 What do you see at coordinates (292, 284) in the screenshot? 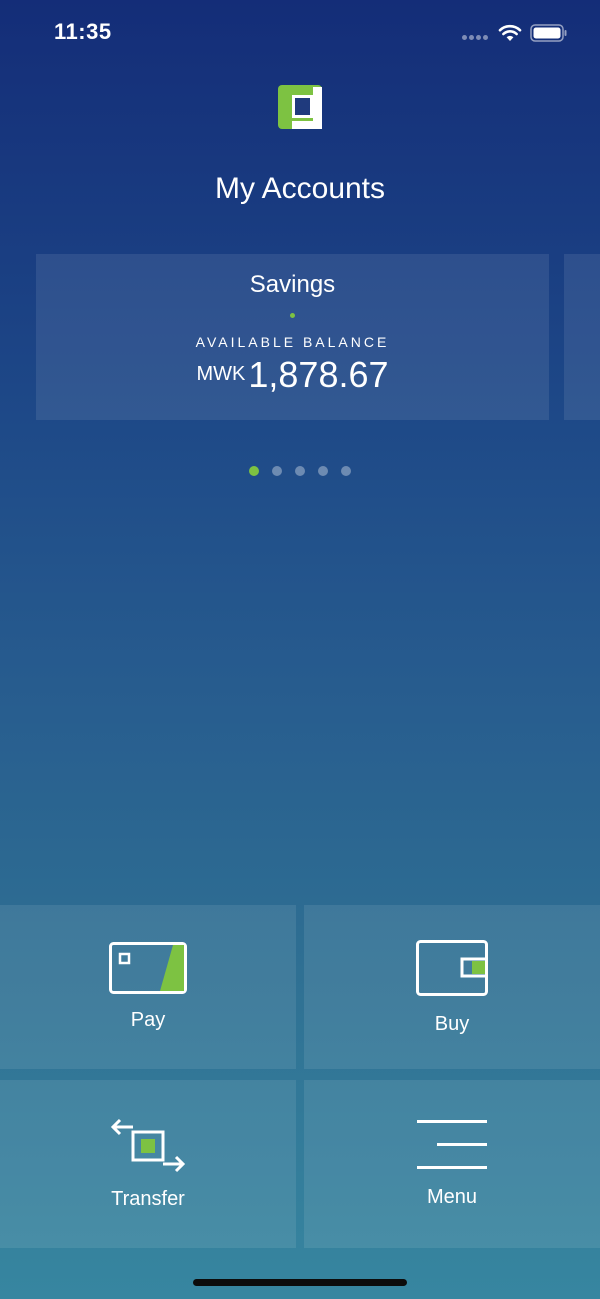
I see `account-name: Savings` at bounding box center [292, 284].